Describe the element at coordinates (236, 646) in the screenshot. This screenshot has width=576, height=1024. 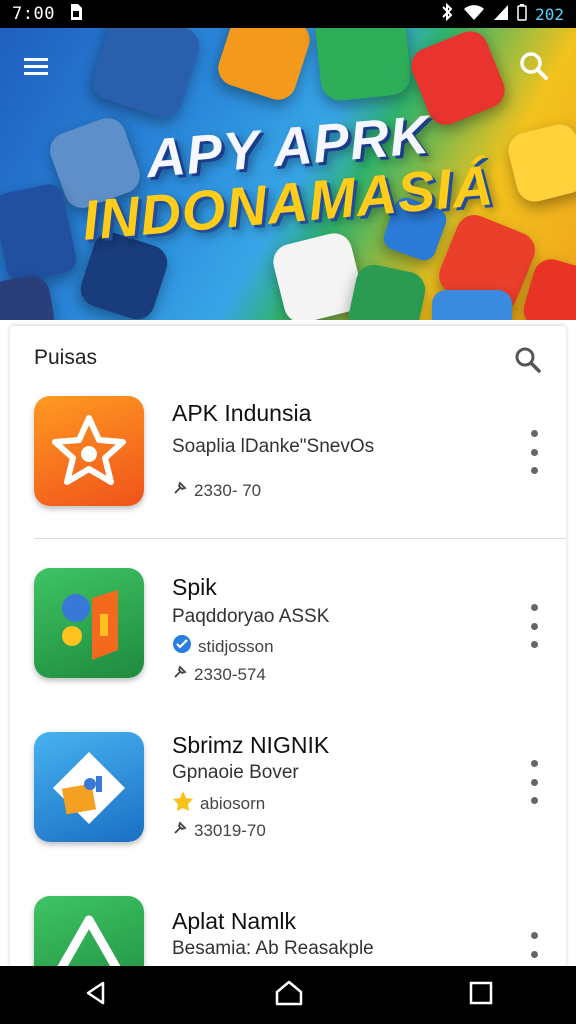
I see `app-badge-label: stidjosson` at that location.